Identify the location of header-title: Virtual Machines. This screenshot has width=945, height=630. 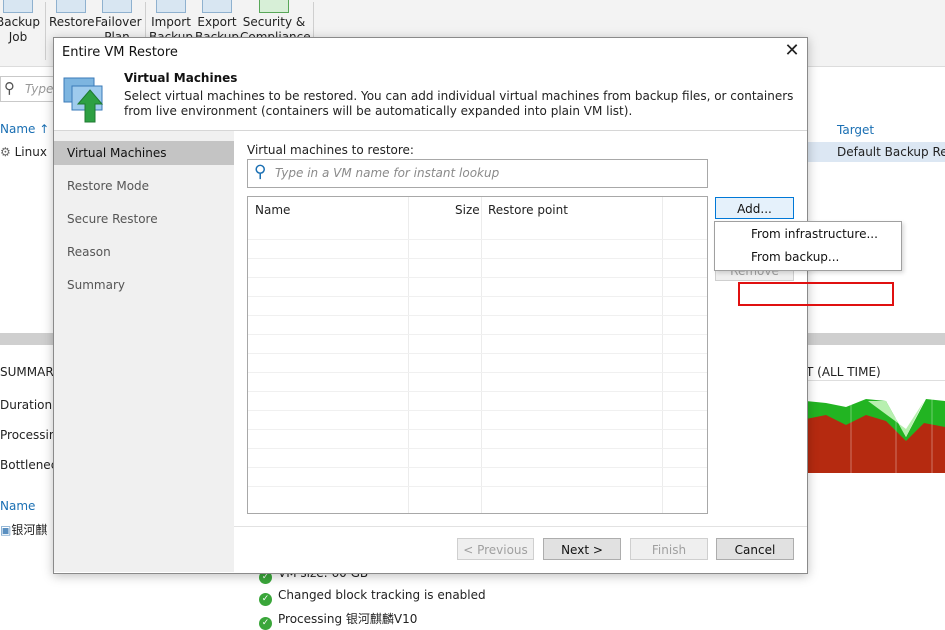
(181, 78).